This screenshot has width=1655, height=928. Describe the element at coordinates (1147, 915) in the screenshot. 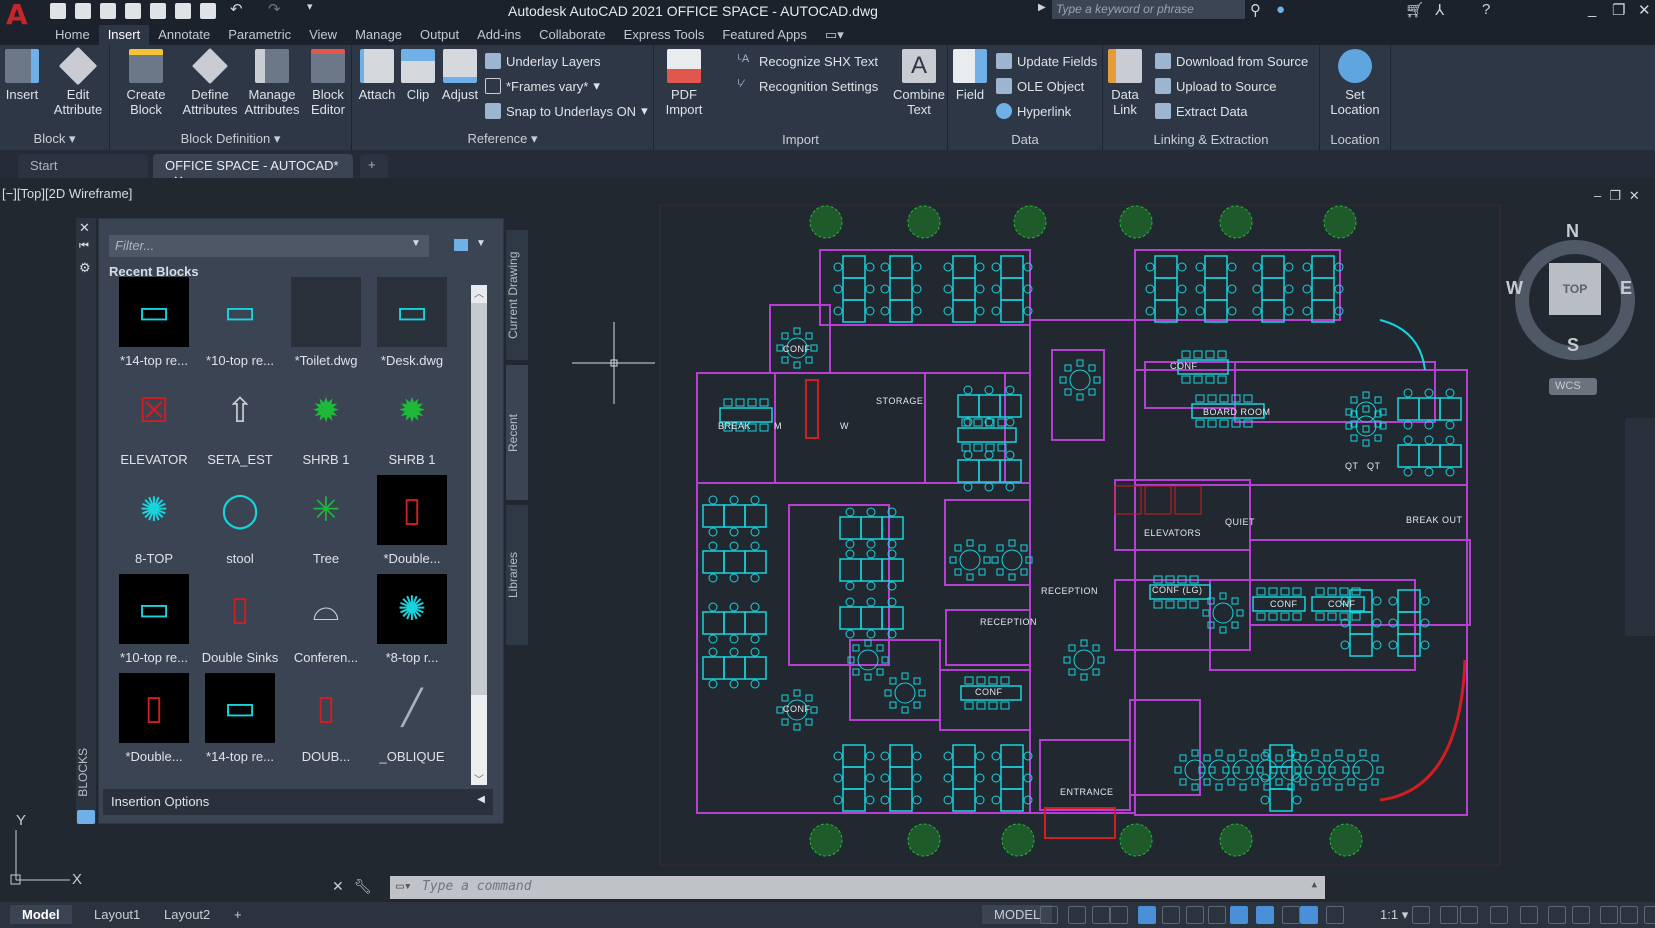

I see `polar-tracking-icon` at that location.